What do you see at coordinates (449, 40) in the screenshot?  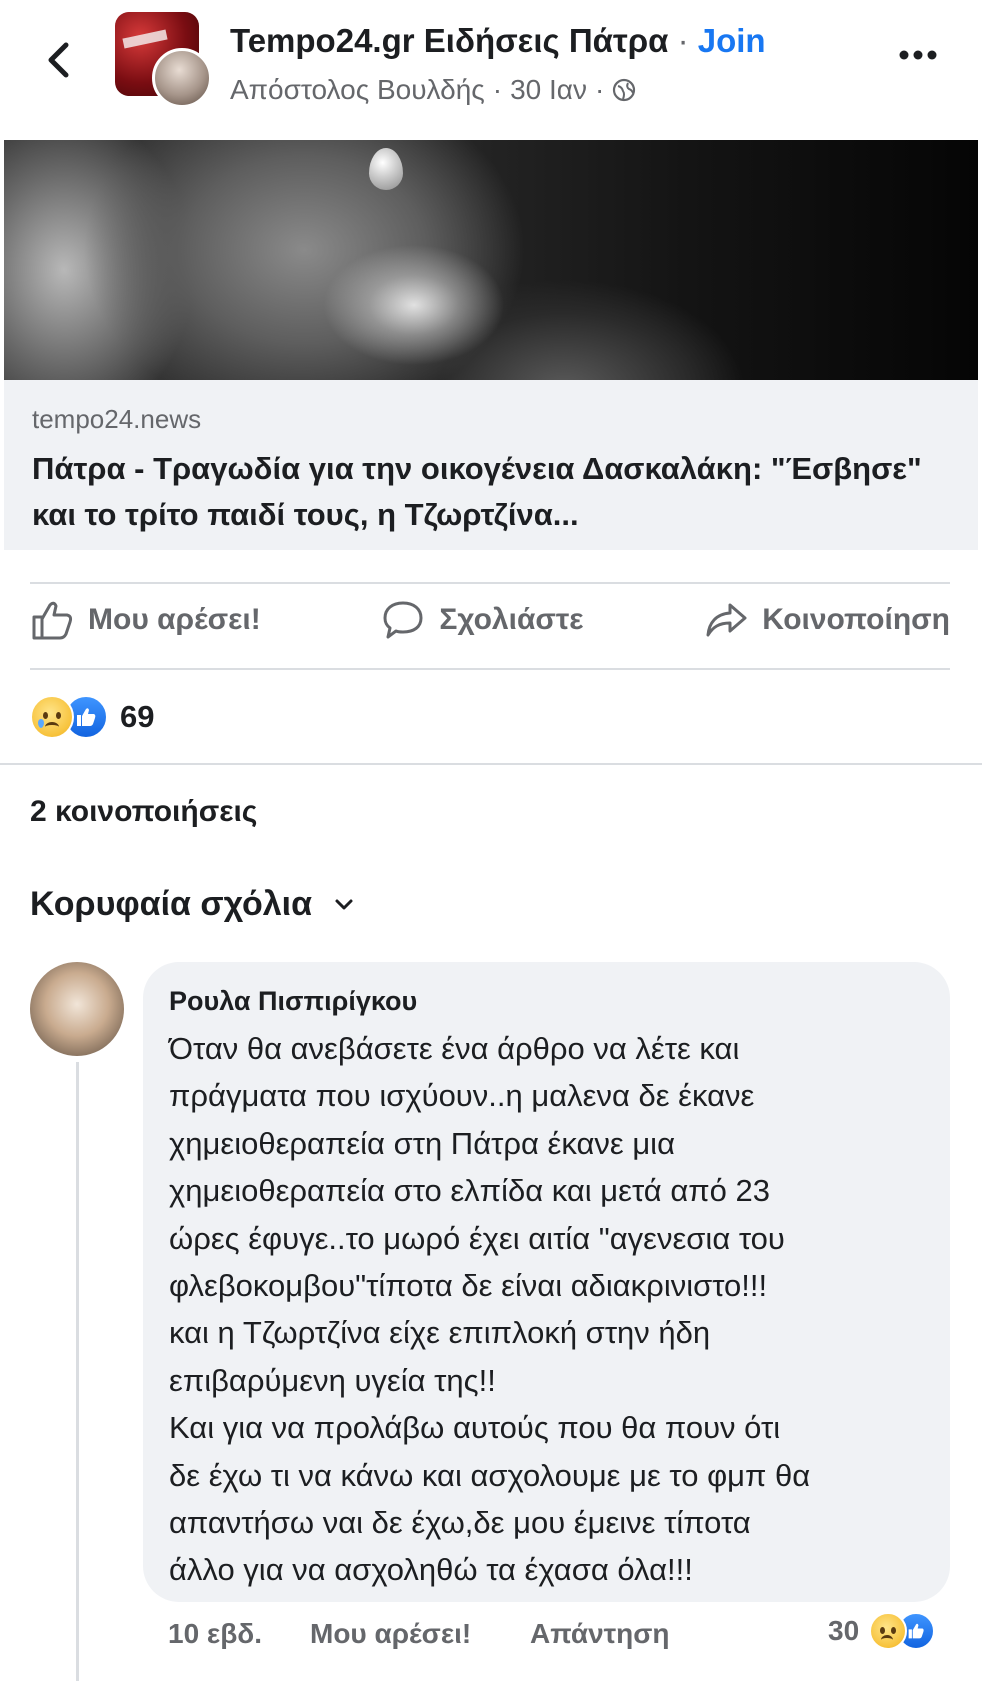 I see `group-name: Tempo24.gr Ειδήσεις Πάτρα` at bounding box center [449, 40].